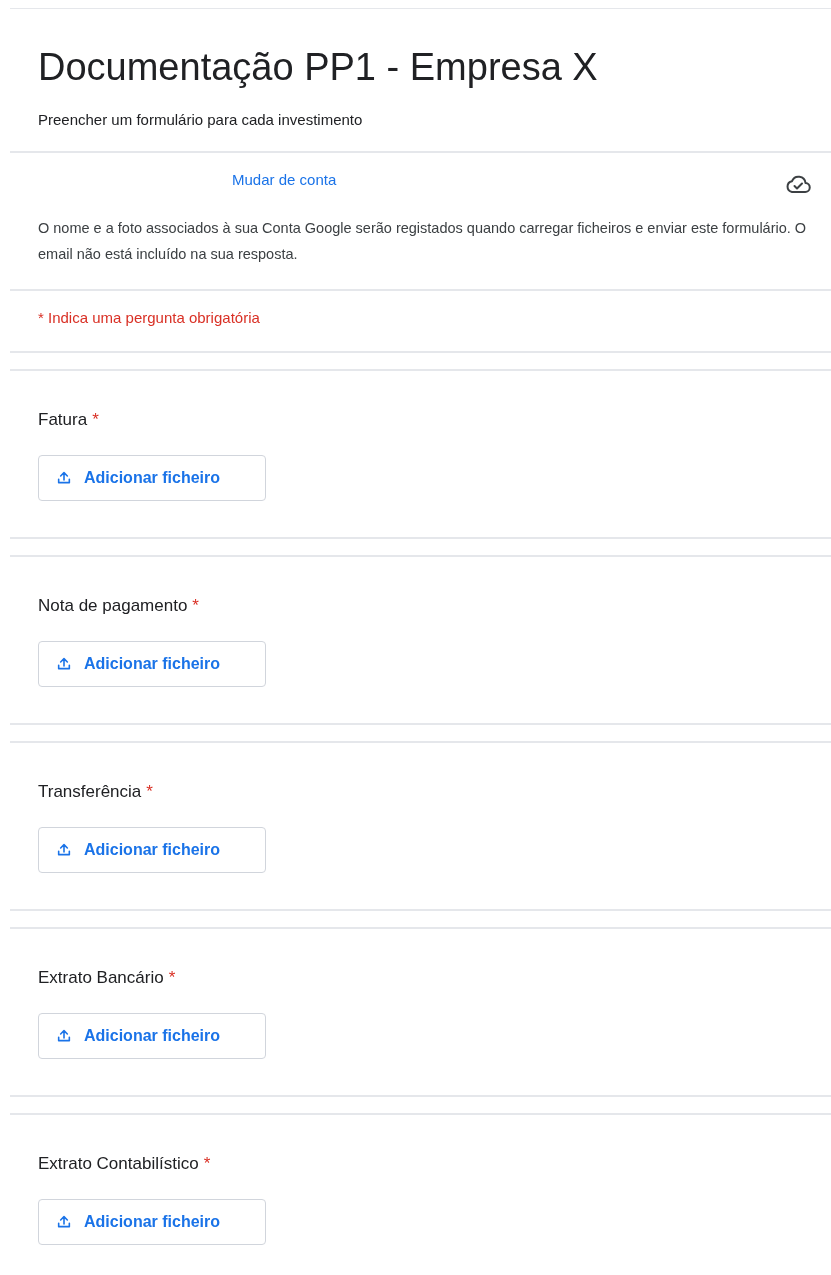 The image size is (831, 1275). I want to click on question-label: Transferência, so click(90, 792).